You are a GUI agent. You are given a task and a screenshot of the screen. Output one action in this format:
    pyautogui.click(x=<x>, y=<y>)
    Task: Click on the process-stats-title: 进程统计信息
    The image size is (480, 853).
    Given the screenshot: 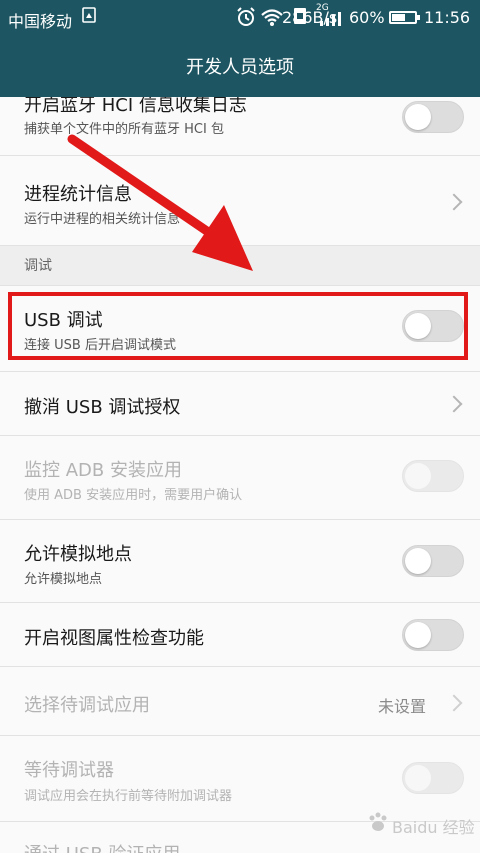 What is the action you would take?
    pyautogui.click(x=78, y=194)
    